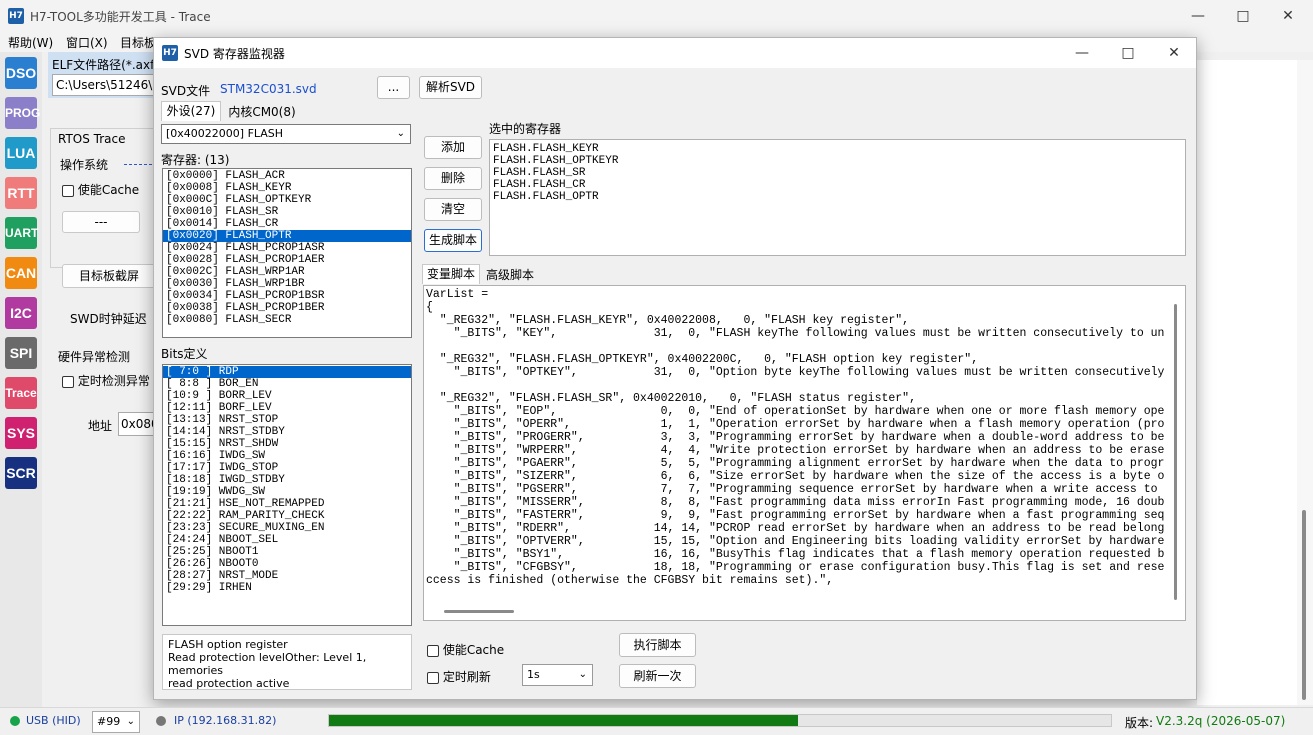 This screenshot has width=1313, height=735. I want to click on toolbar-scr-button: SCR, so click(21, 473).